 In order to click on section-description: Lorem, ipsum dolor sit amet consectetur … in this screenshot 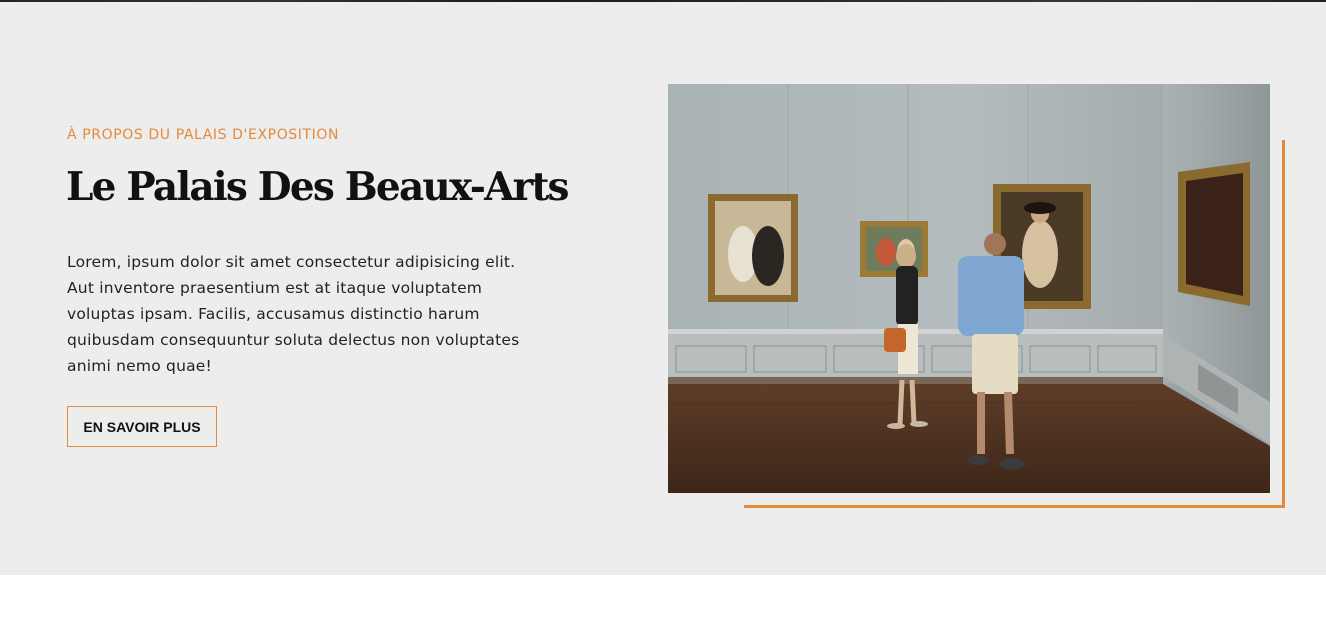, I will do `click(293, 314)`.